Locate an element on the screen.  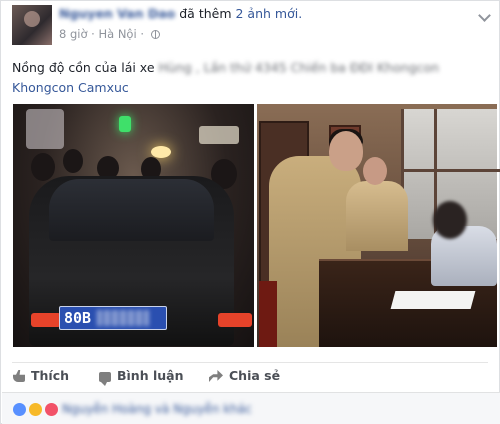
author-avatar is located at coordinates (32, 25).